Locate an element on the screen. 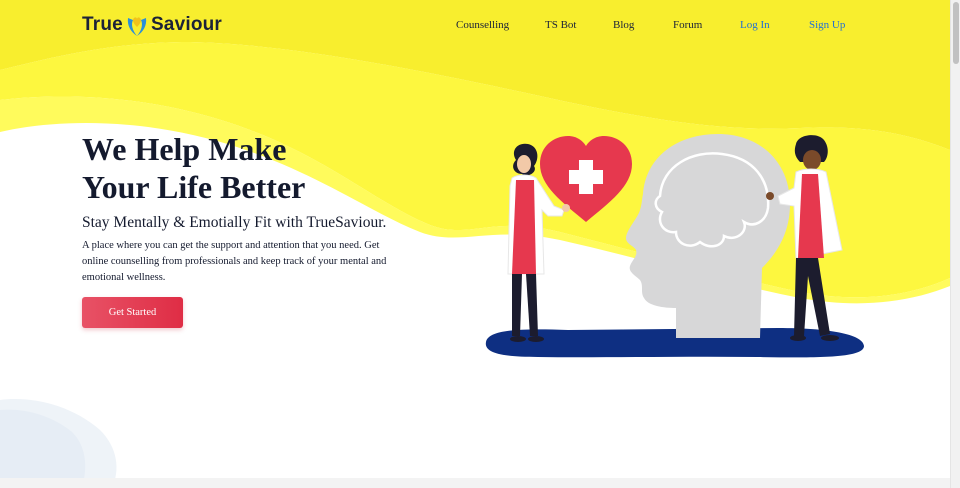 The height and width of the screenshot is (488, 960). nav-sign-up: Sign Up is located at coordinates (827, 25).